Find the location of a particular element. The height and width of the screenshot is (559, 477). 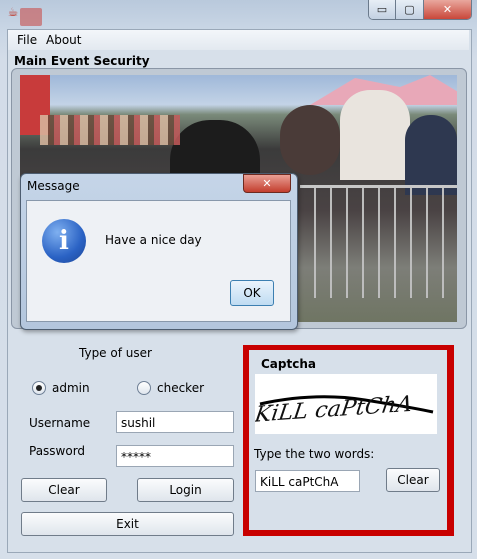

captcha-answer-input: KiLL caPtChA is located at coordinates (307, 481).